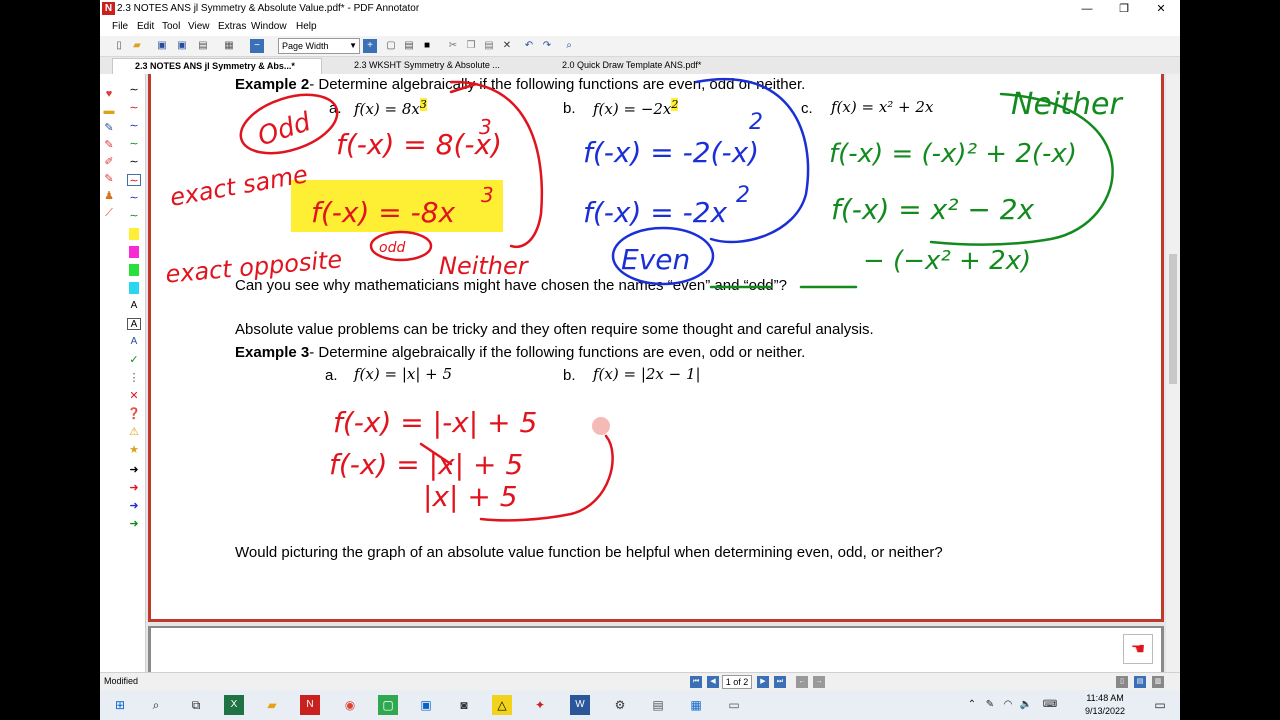 This screenshot has height=720, width=1280. Describe the element at coordinates (134, 234) in the screenshot. I see `highlighter-yellow-icon` at that location.